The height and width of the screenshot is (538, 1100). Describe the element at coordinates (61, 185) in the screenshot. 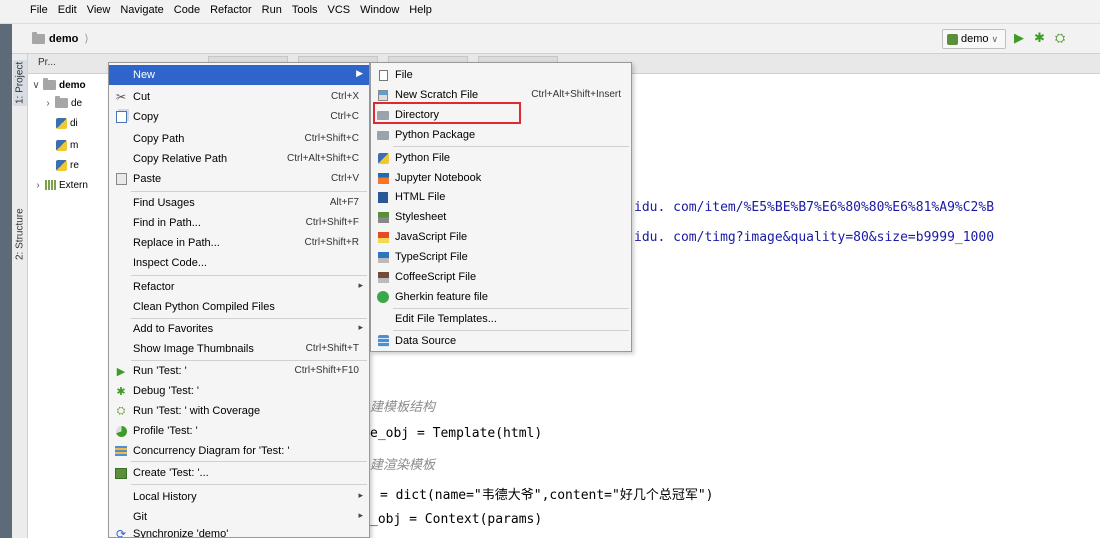

I see `tree-item: › Extern` at that location.